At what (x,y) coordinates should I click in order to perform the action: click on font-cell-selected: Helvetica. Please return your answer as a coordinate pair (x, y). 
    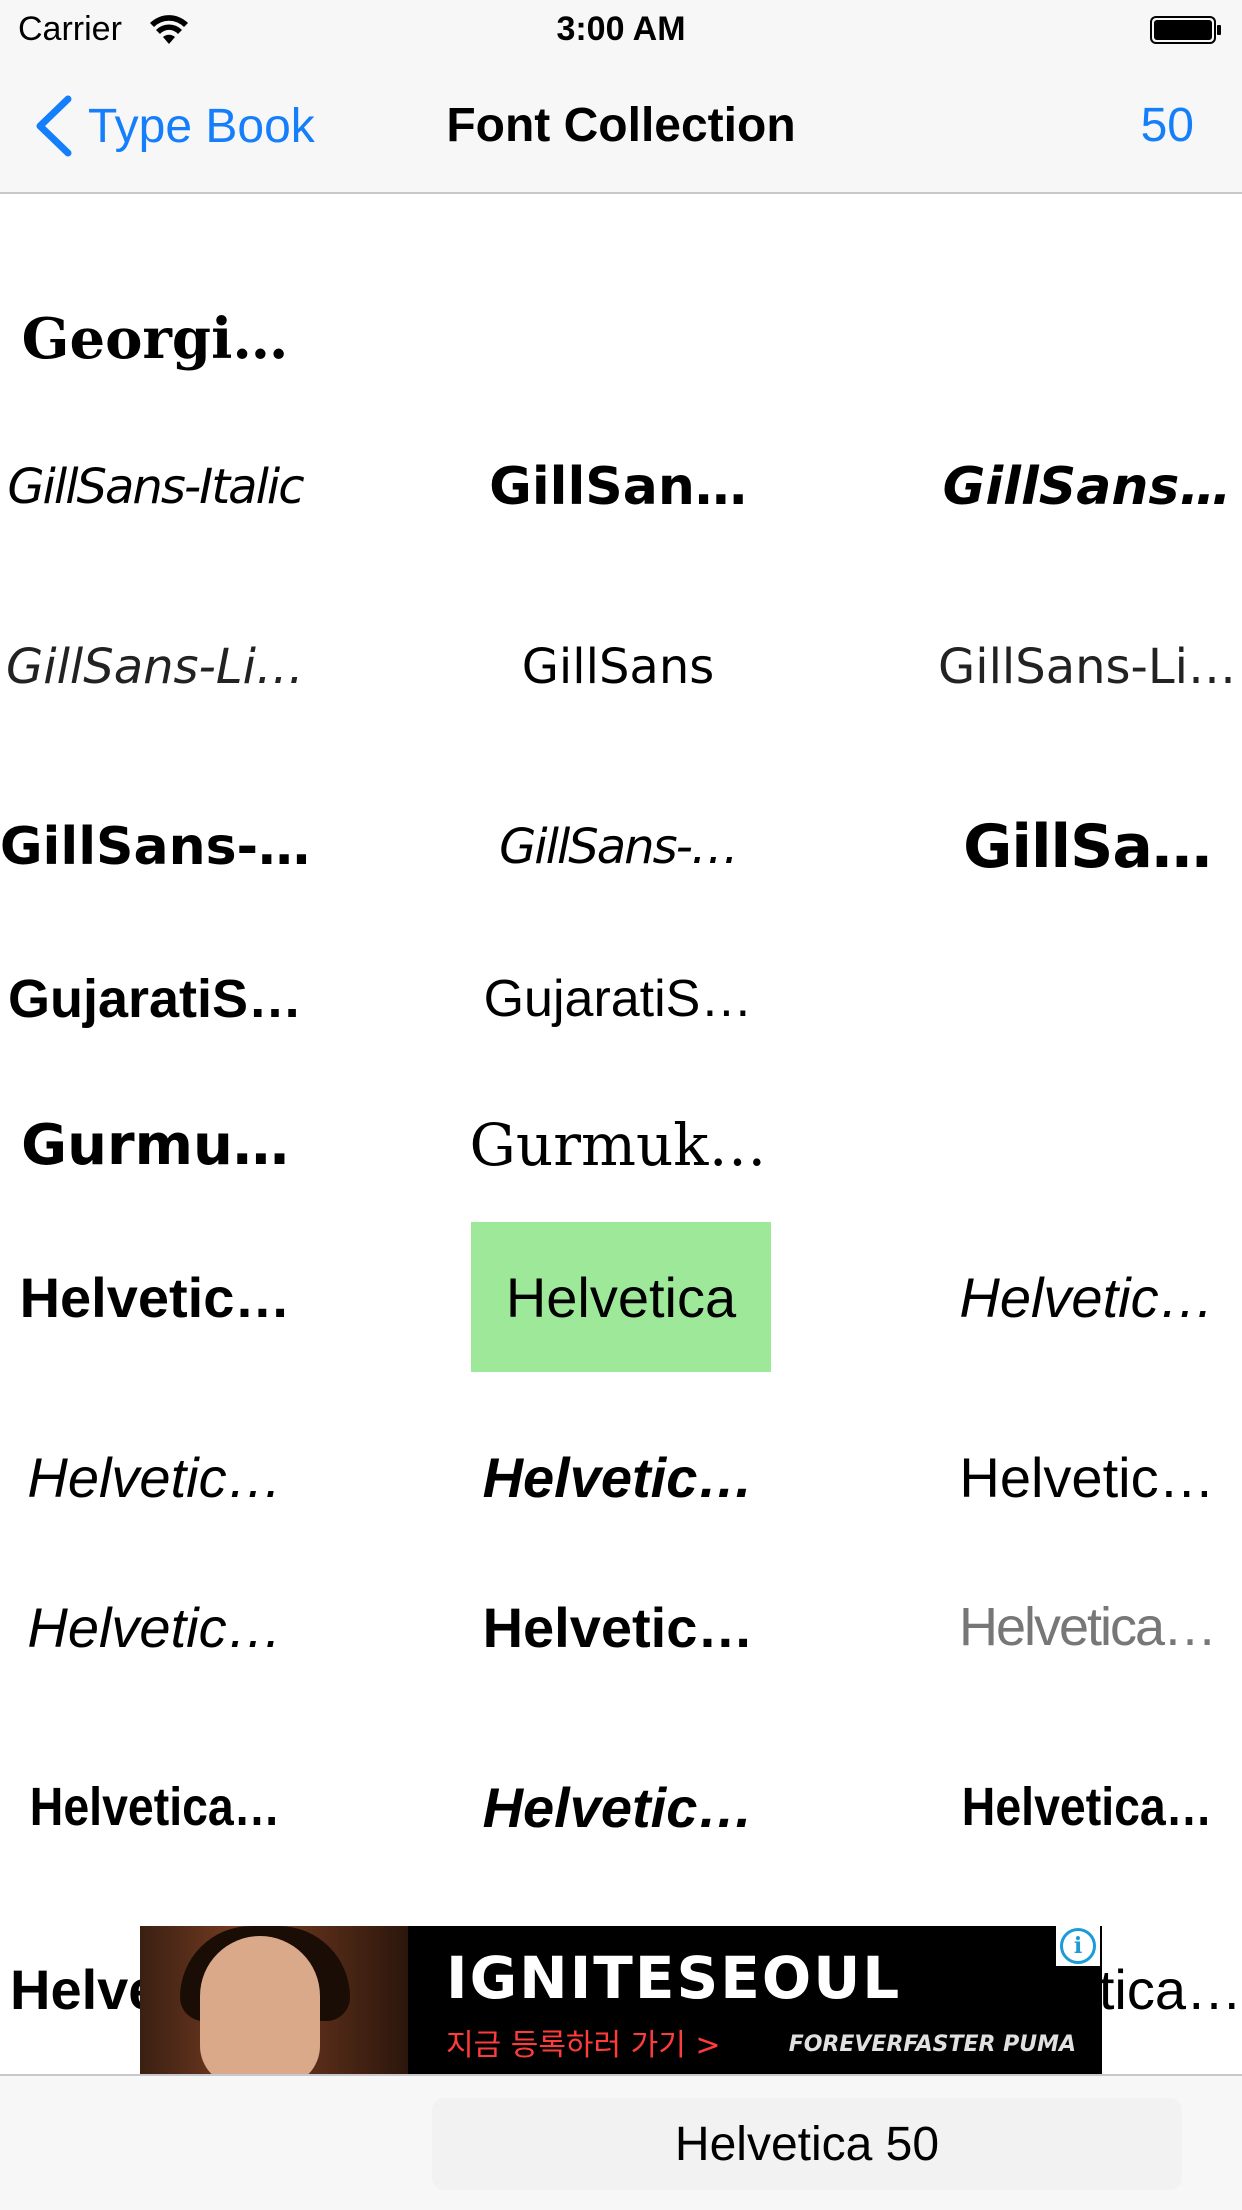
    Looking at the image, I should click on (621, 1297).